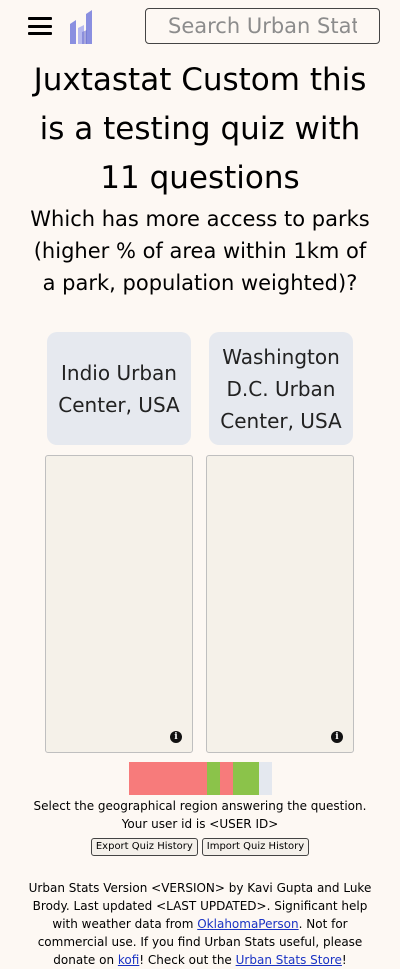 The height and width of the screenshot is (969, 400). I want to click on footer-text: ! Check out the, so click(187, 960).